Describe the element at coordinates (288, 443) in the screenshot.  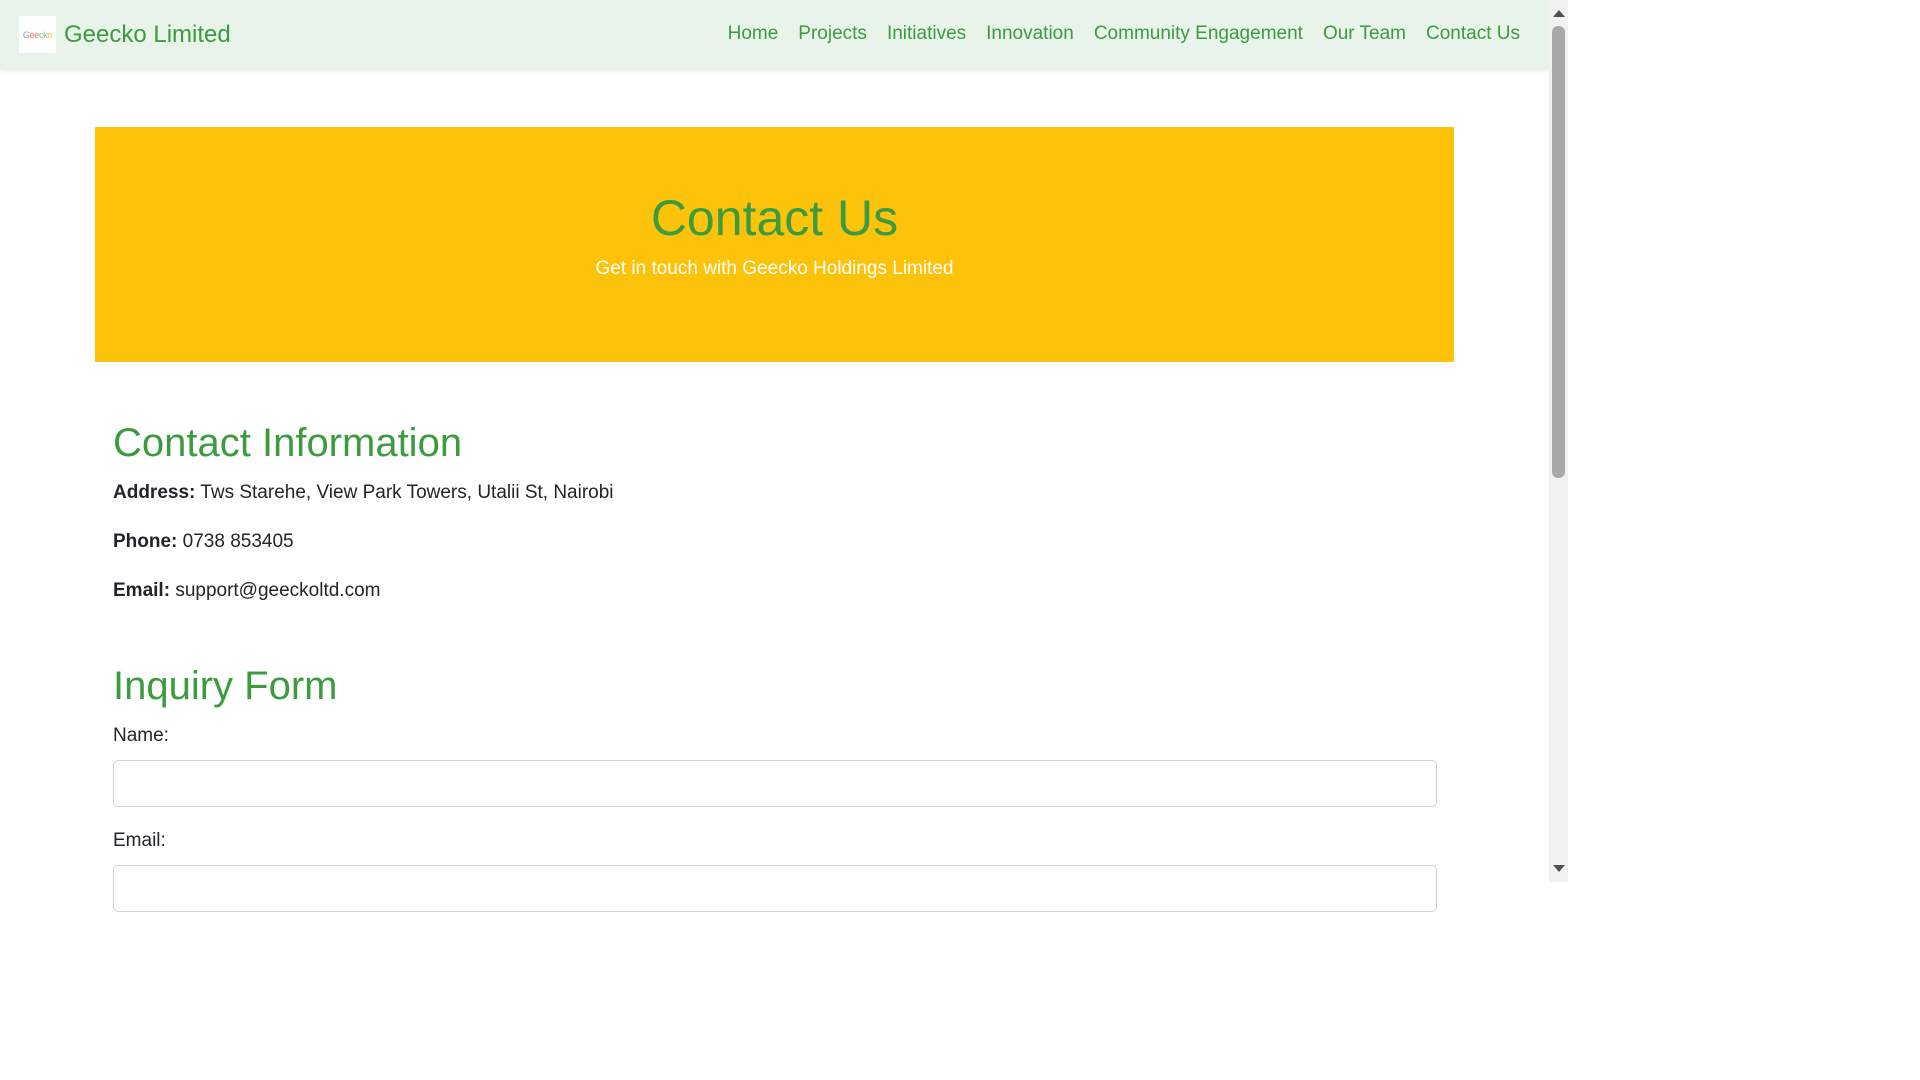
I see `contact-info-heading: Contact Information` at that location.